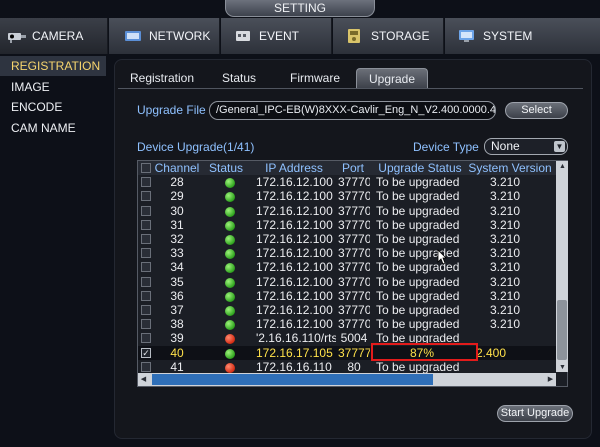 This screenshot has height=447, width=600. I want to click on table-row: 39'2.16.16.110/rtsp 5004 To be upgraded, so click(348, 338).